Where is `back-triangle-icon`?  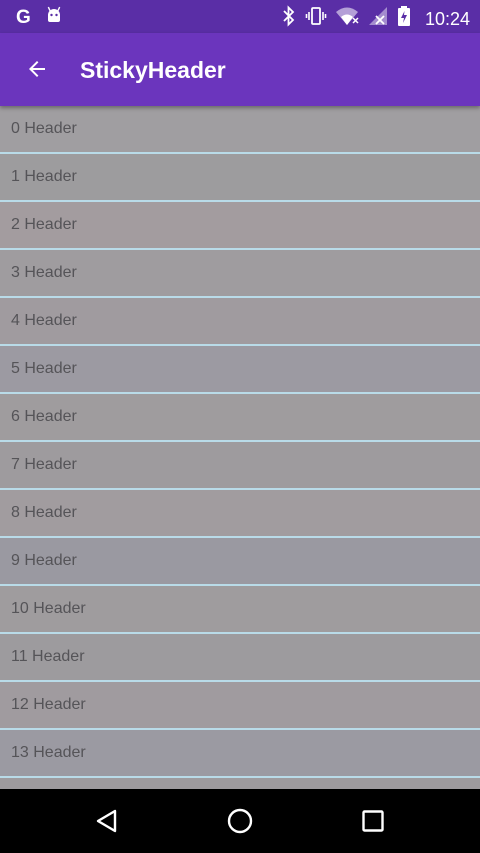 back-triangle-icon is located at coordinates (106, 821).